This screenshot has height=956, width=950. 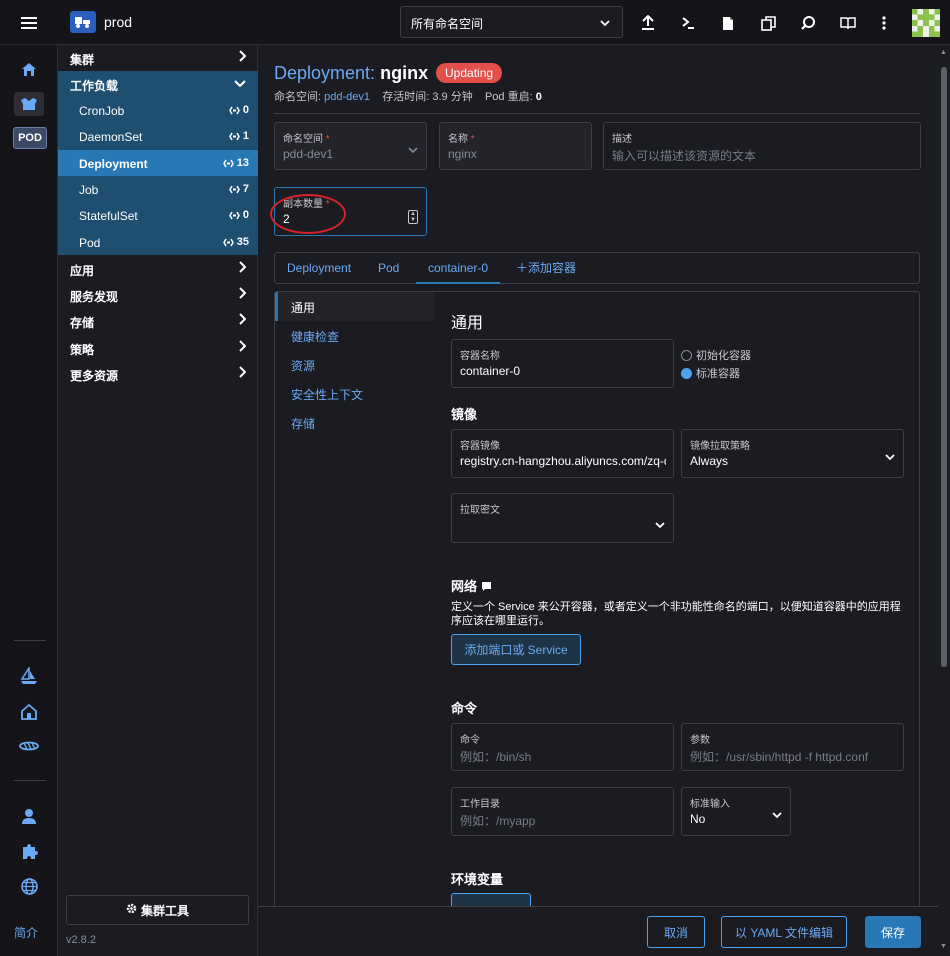 I want to click on description-field: 描述 输入可以描述该资源的文本, so click(x=762, y=146).